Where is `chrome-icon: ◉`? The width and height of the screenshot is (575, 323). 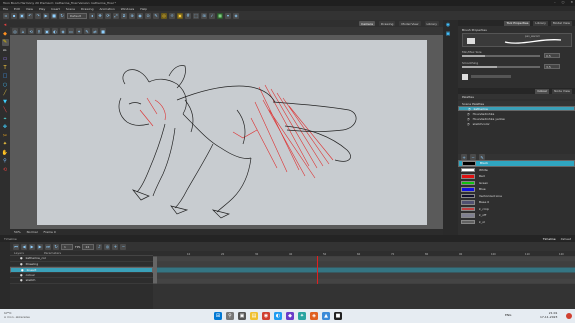 chrome-icon: ◉ is located at coordinates (266, 316).